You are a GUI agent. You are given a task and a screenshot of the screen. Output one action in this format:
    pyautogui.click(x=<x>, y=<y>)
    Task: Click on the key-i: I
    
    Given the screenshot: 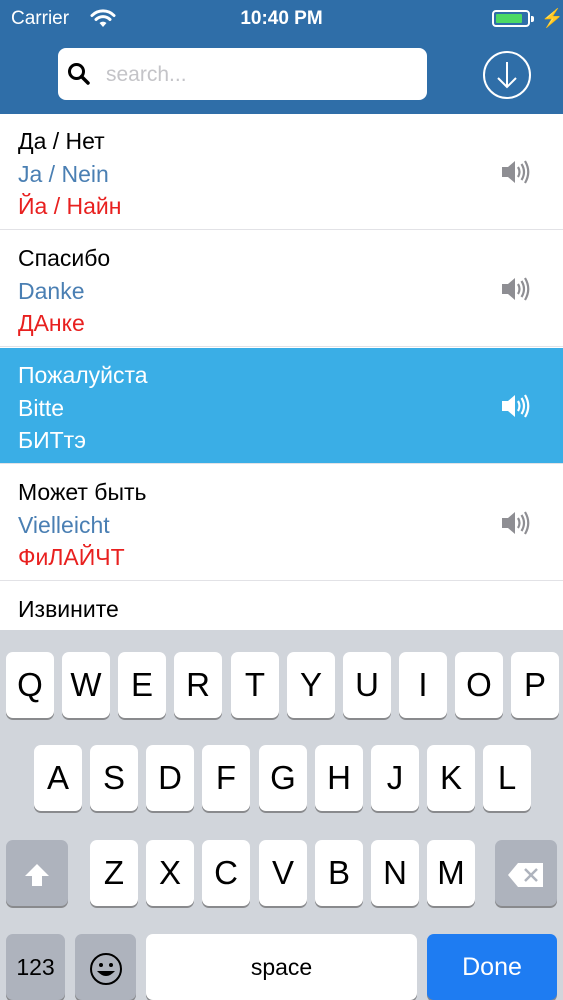 What is the action you would take?
    pyautogui.click(x=423, y=685)
    